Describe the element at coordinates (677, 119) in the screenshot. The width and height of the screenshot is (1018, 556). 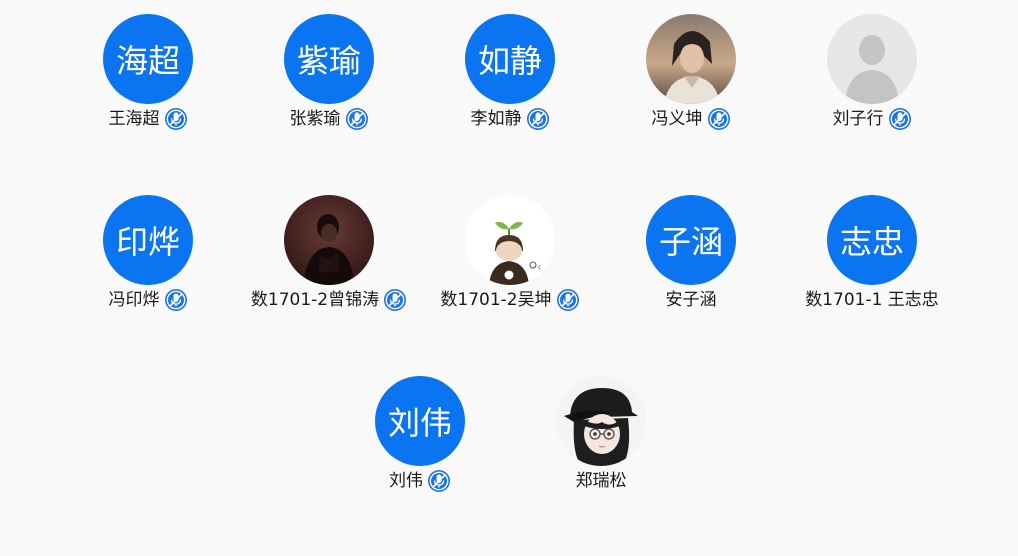
I see `member-name: 冯义坤` at that location.